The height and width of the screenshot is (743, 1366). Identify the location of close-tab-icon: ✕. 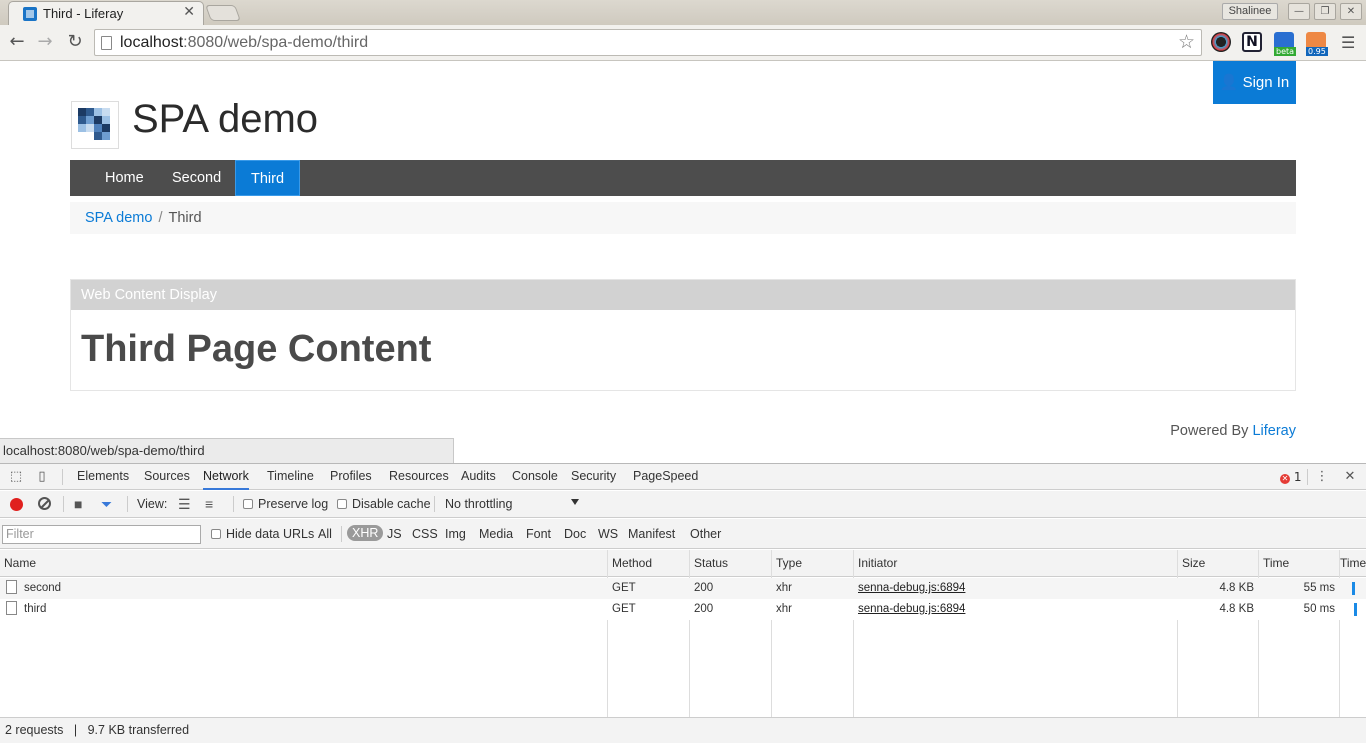
(189, 12).